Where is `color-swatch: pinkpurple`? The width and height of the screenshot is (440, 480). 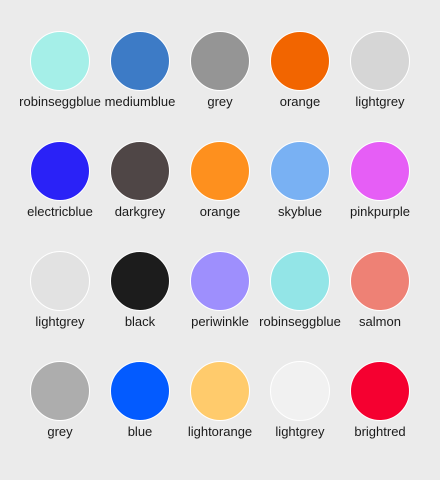
color-swatch: pinkpurple is located at coordinates (380, 191).